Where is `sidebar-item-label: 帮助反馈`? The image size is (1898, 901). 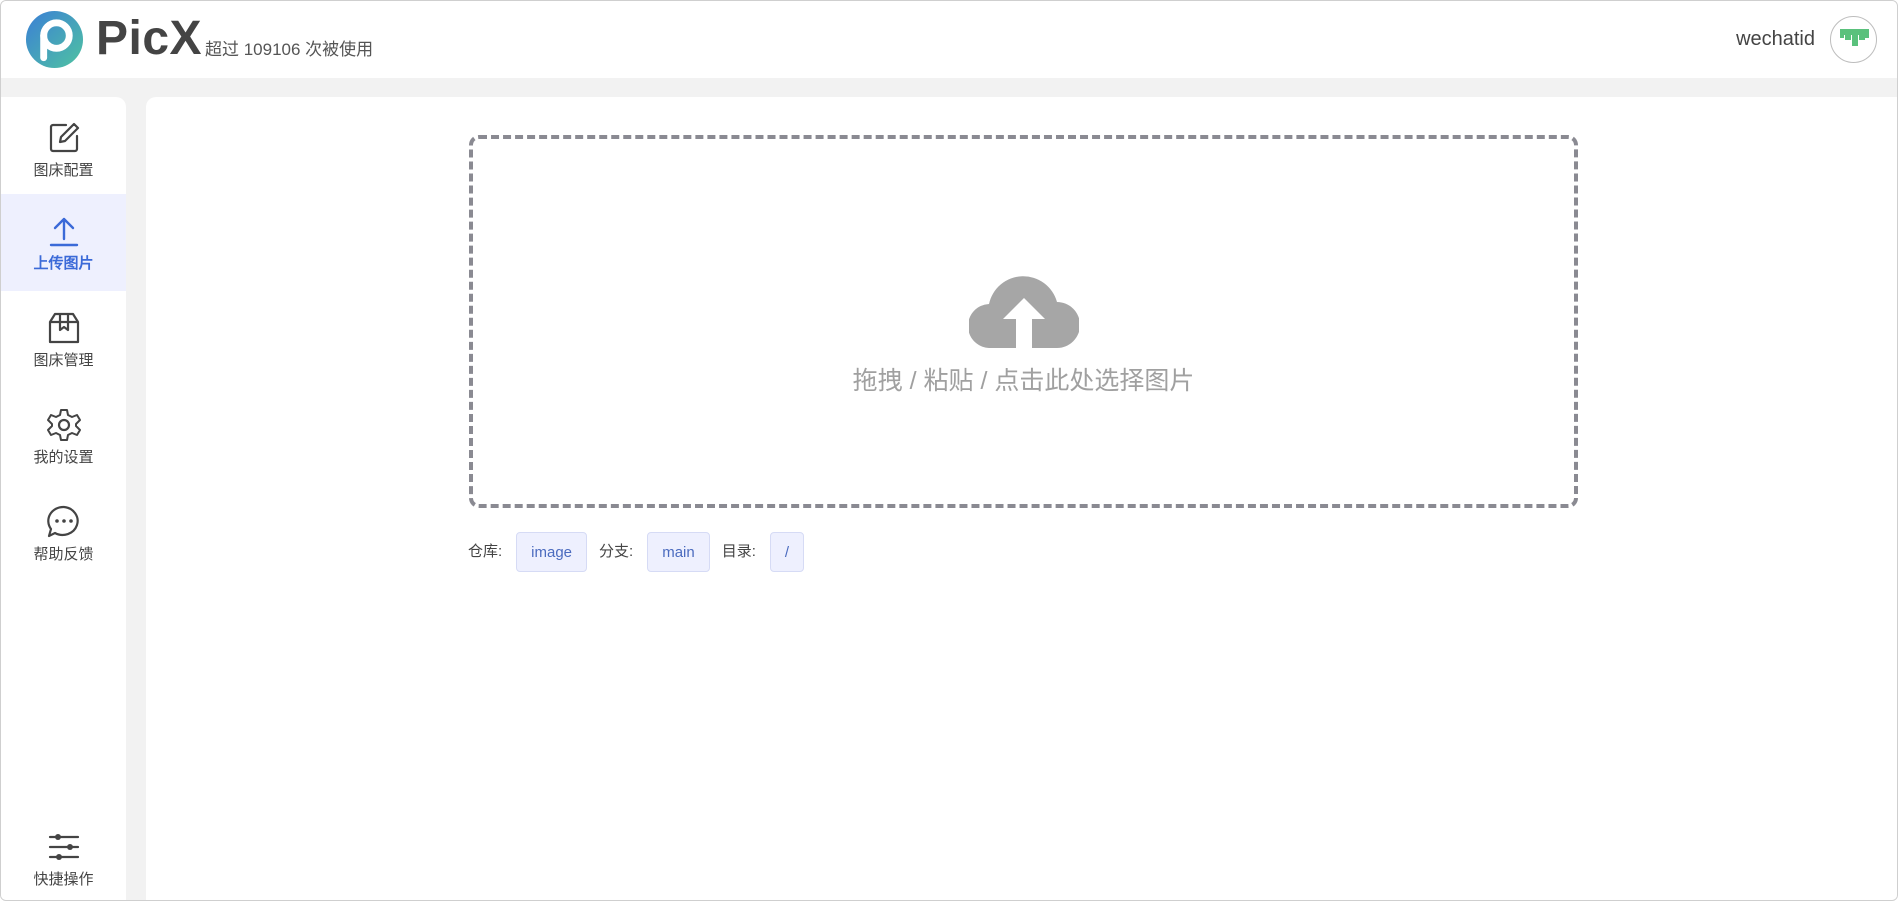 sidebar-item-label: 帮助反馈 is located at coordinates (63, 554).